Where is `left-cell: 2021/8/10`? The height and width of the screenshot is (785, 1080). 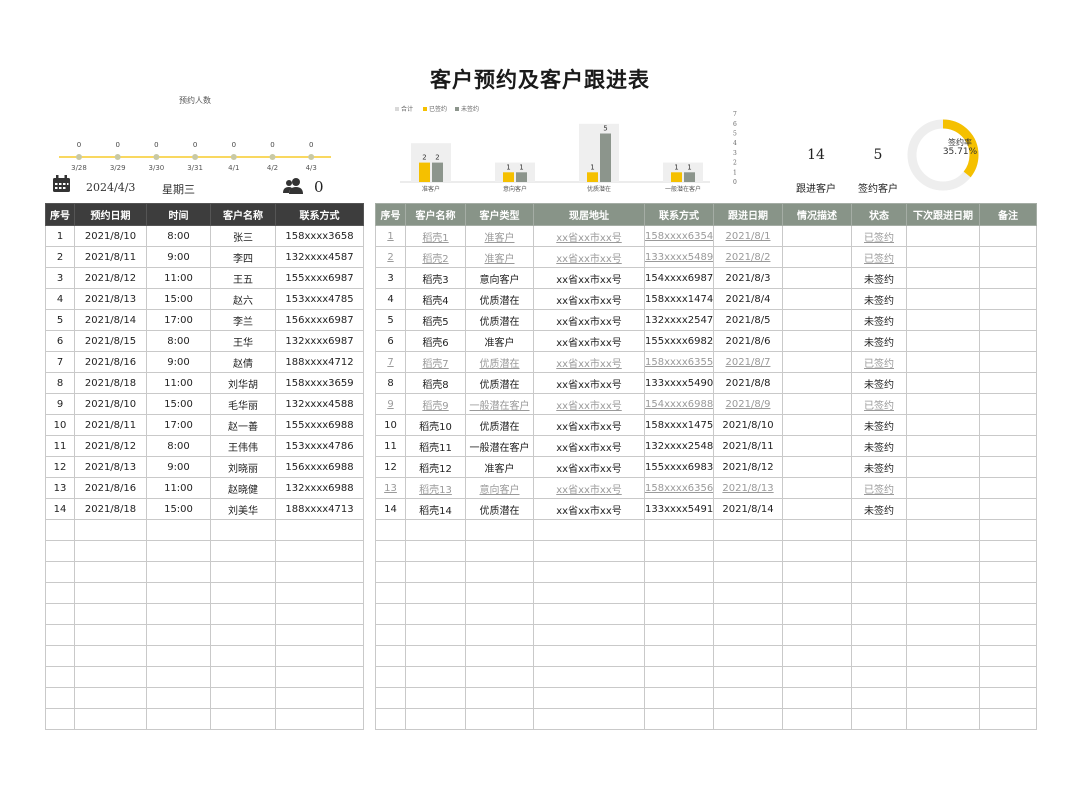
left-cell: 2021/8/10 is located at coordinates (110, 236).